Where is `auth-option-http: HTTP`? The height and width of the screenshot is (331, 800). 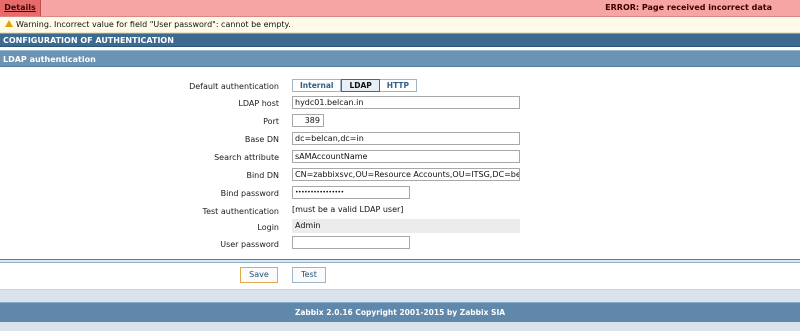 auth-option-http: HTTP is located at coordinates (398, 85).